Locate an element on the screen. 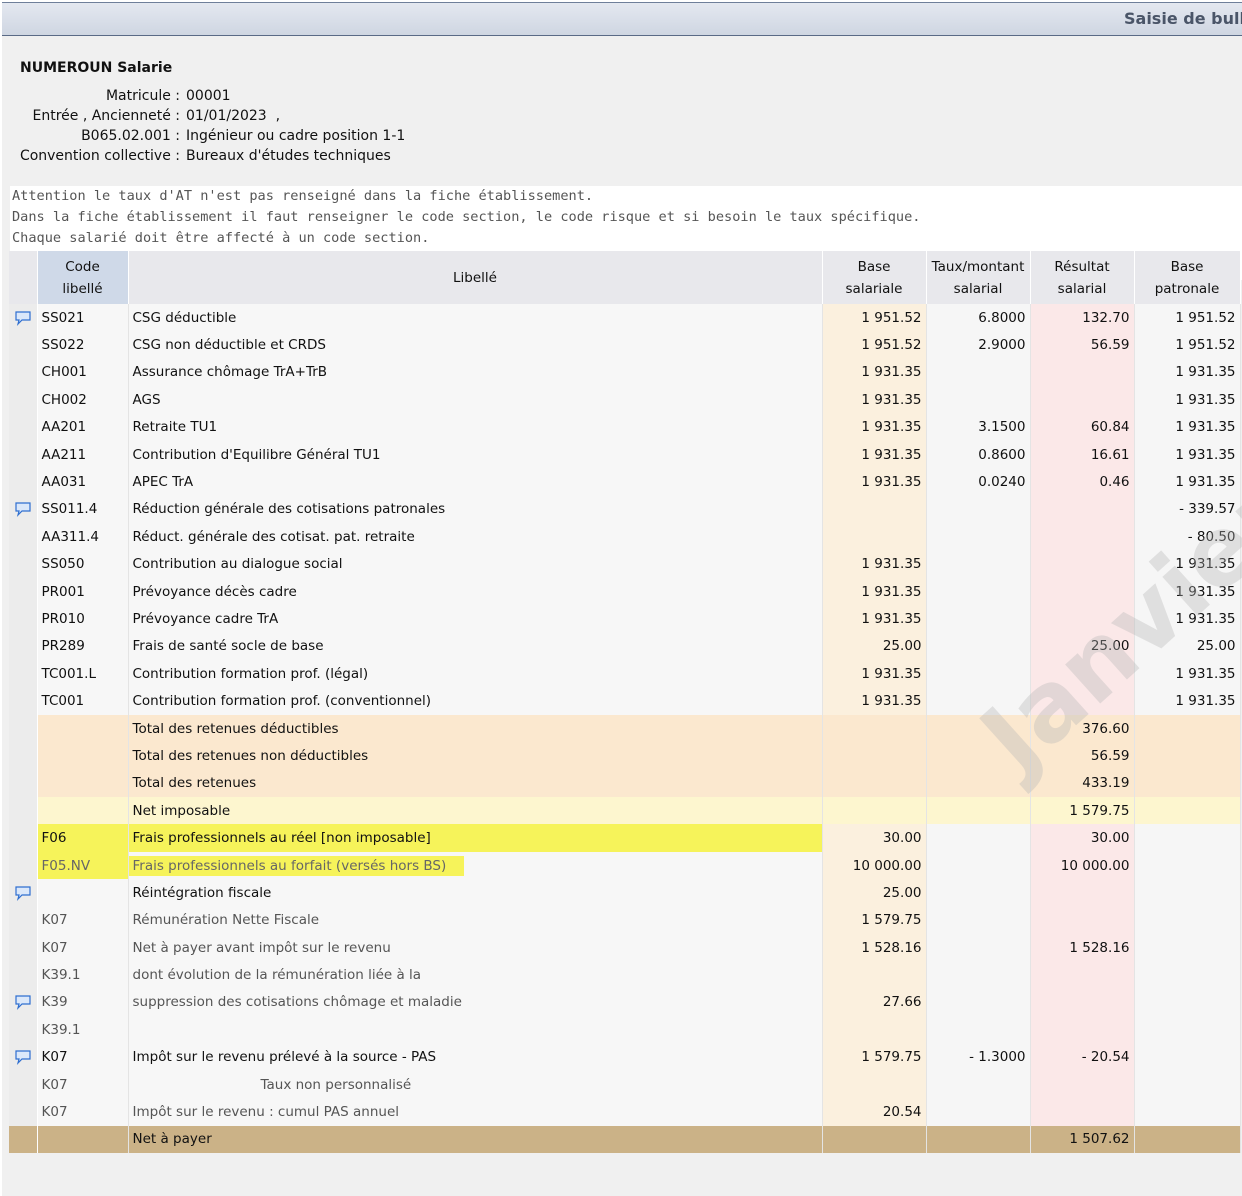  cell-code: K39 is located at coordinates (83, 1002).